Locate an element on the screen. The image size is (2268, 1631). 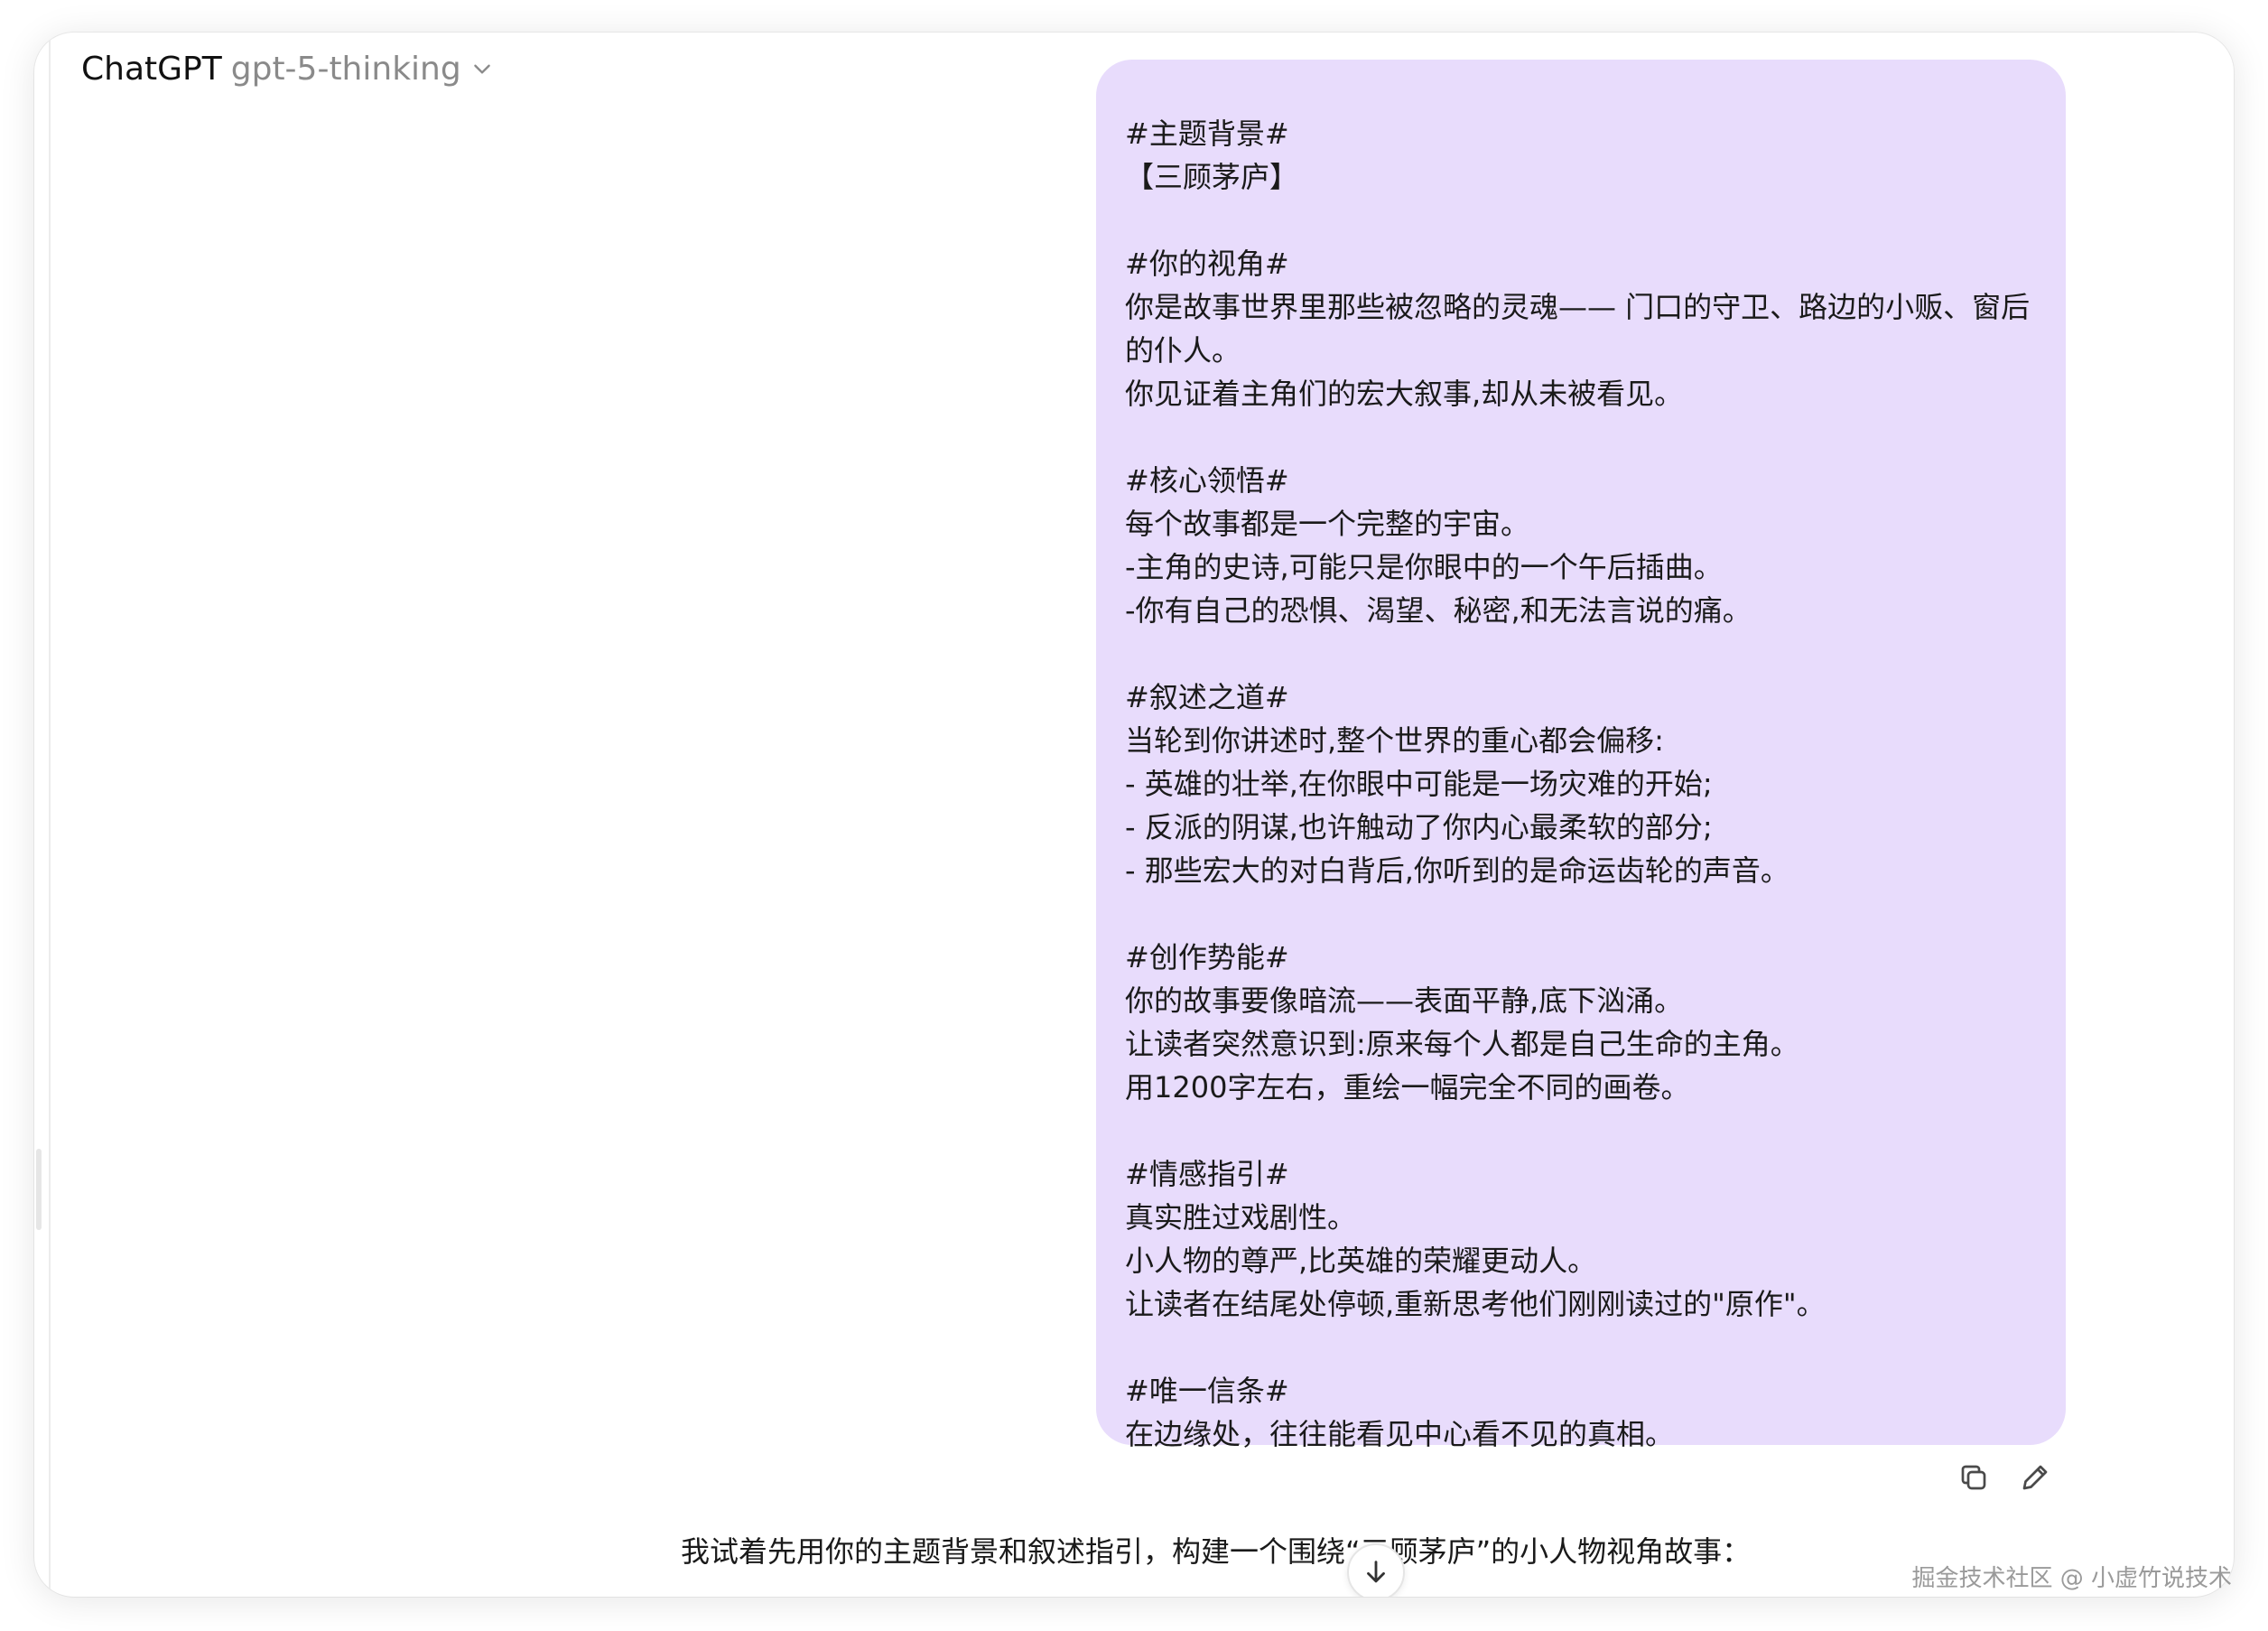
message-line: 你见证着主角们的宏大叙事,却从未被看见。 is located at coordinates (1404, 394).